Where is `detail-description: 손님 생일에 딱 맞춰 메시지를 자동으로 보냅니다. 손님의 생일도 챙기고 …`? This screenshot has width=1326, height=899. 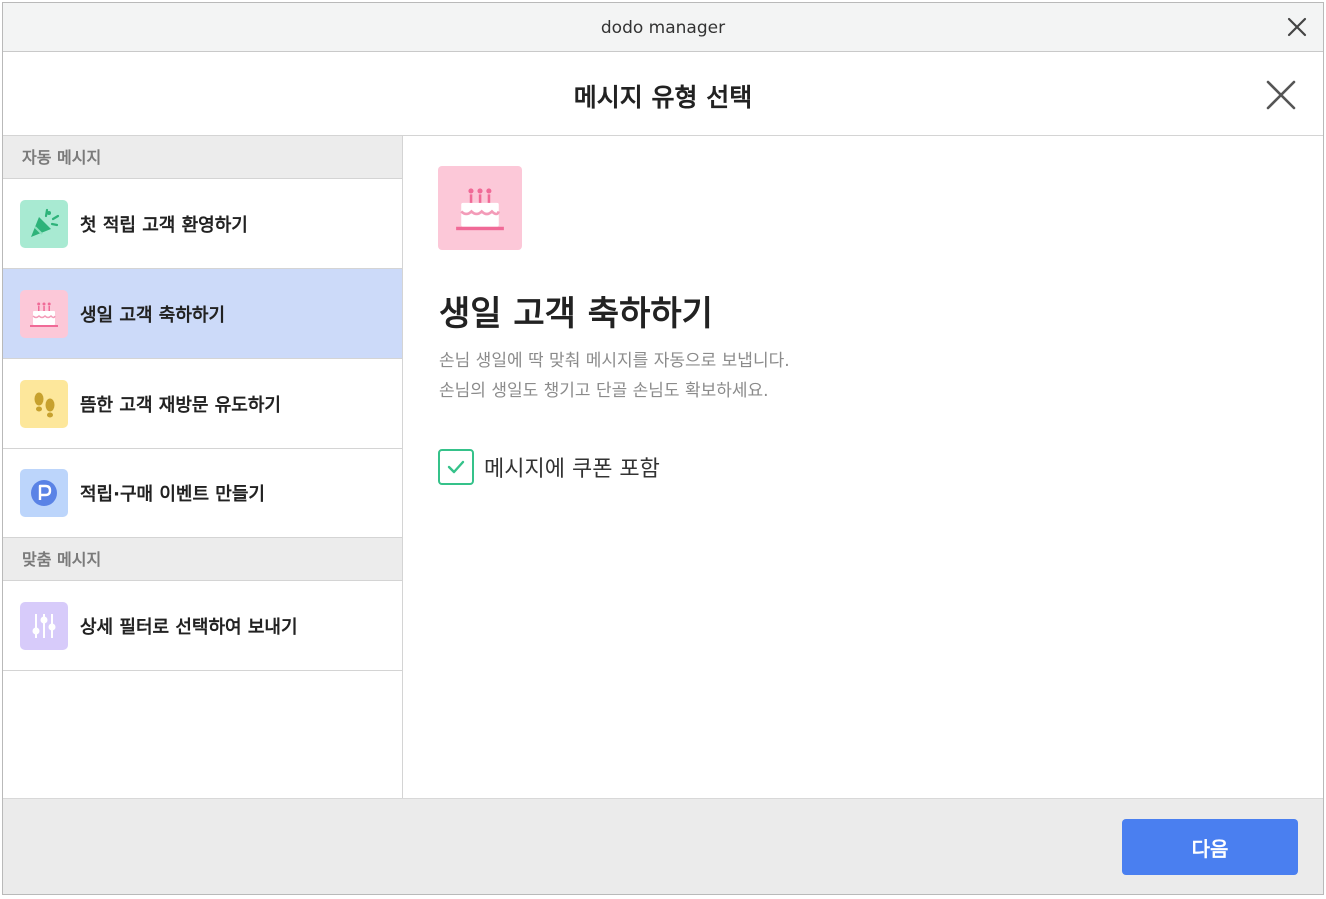 detail-description: 손님 생일에 딱 맞춰 메시지를 자동으로 보냅니다. 손님의 생일도 챙기고 … is located at coordinates (614, 376).